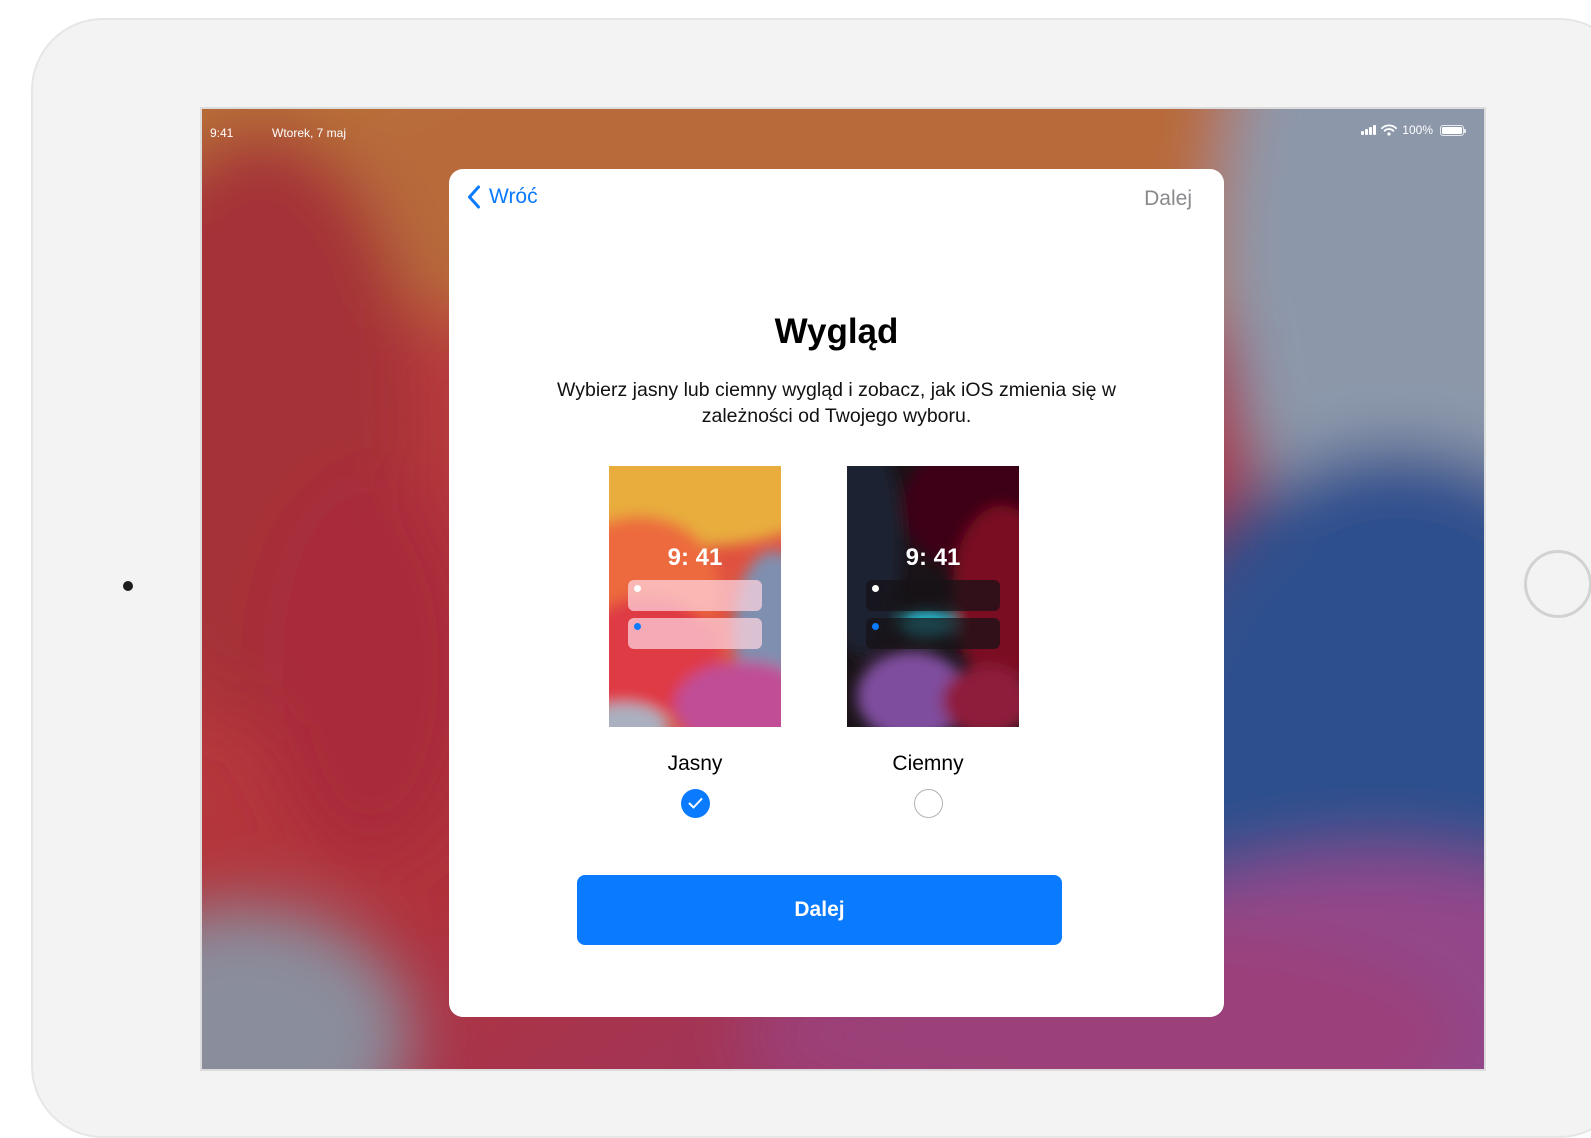 Image resolution: width=1591 pixels, height=1138 pixels. Describe the element at coordinates (819, 910) in the screenshot. I see `continue-button: Dalej` at that location.